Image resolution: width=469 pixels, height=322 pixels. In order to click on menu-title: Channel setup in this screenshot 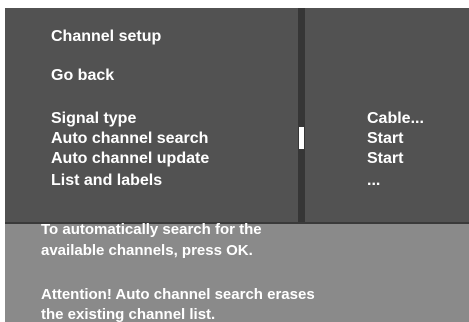, I will do `click(106, 36)`.